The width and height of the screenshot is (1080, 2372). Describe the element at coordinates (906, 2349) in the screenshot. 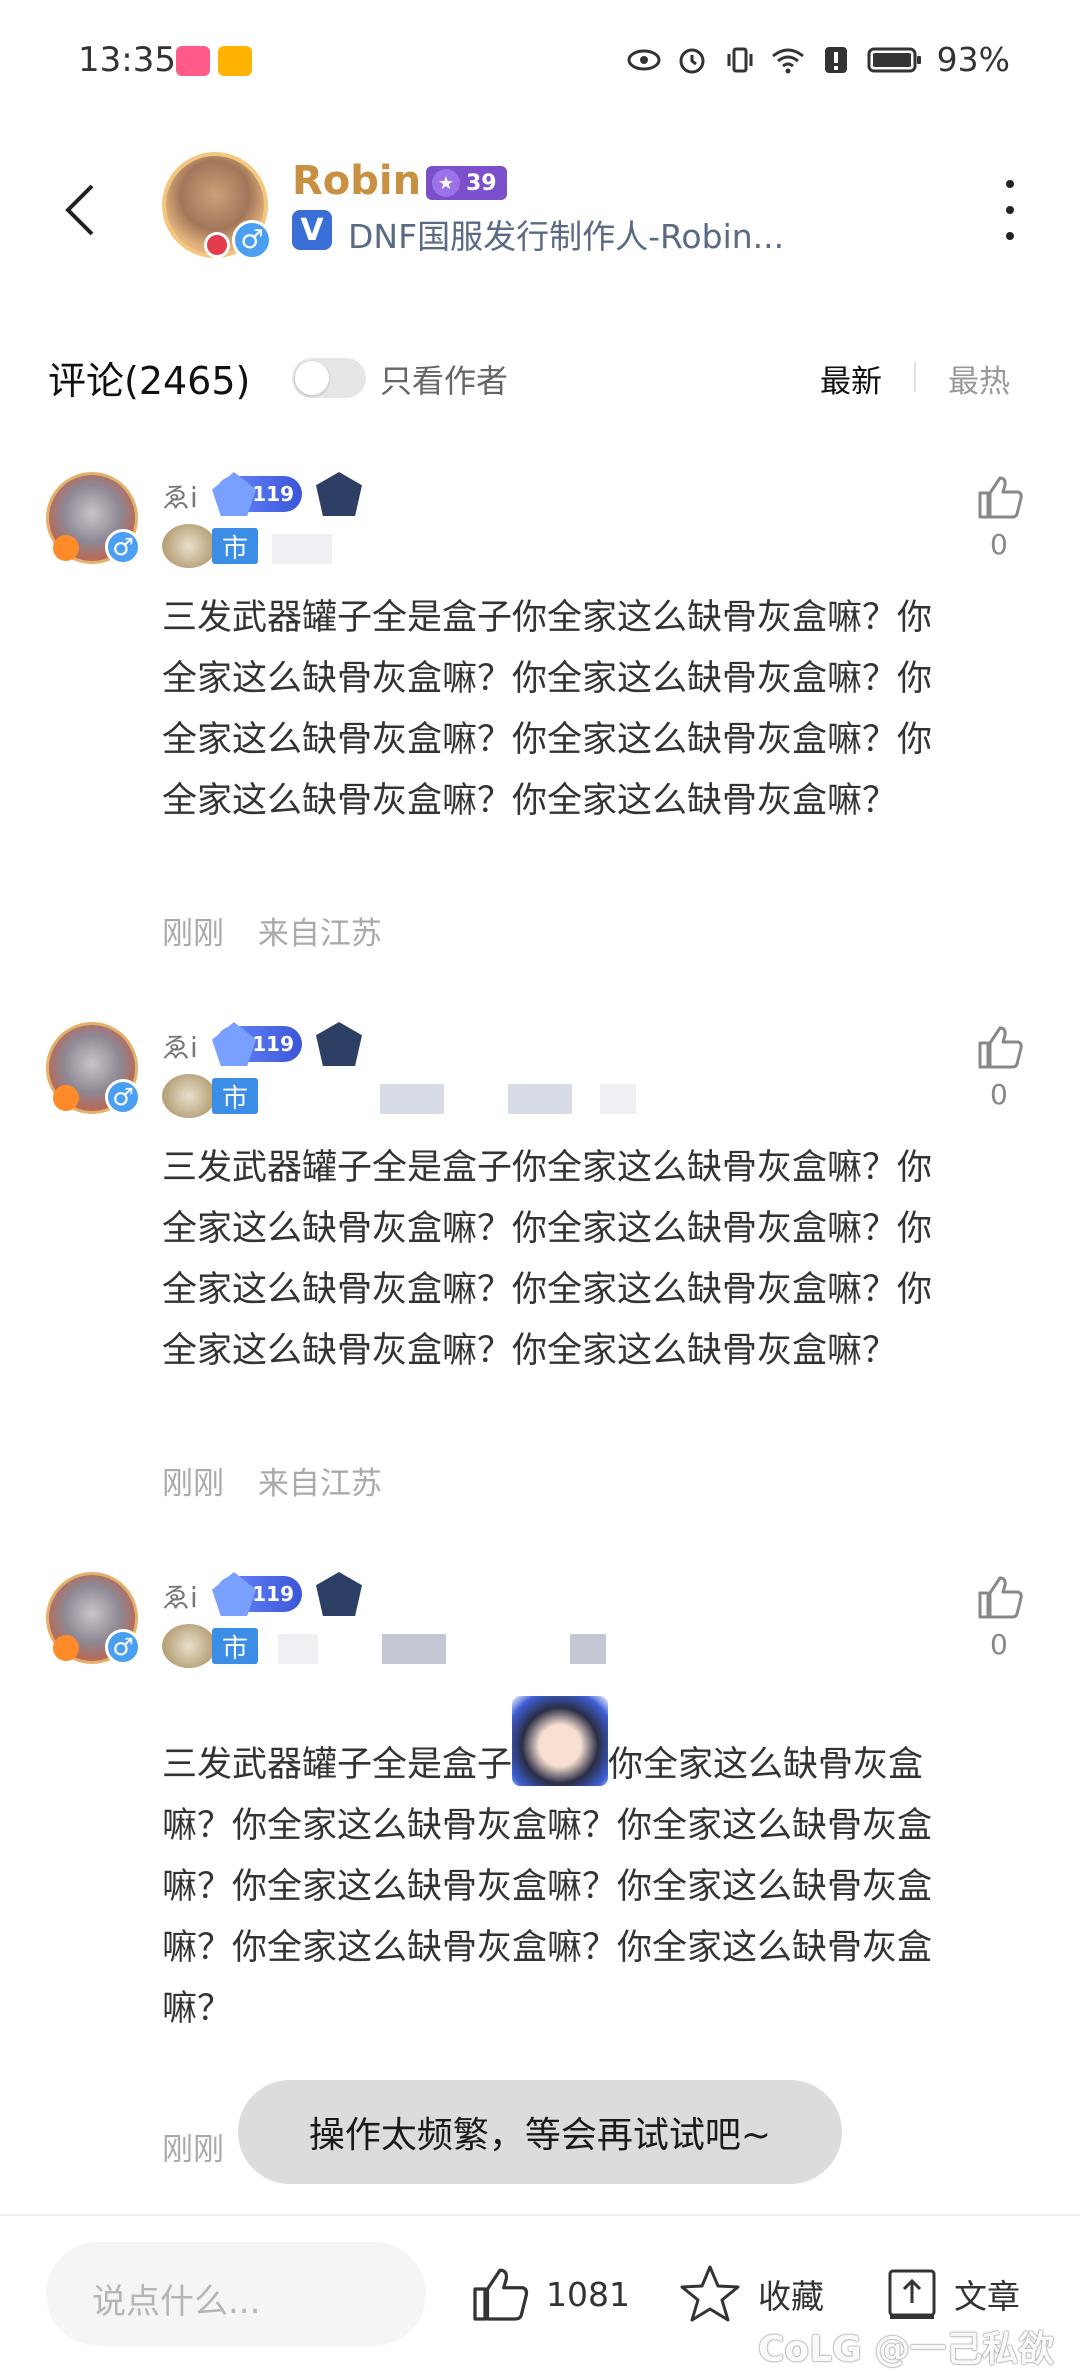

I see `watermark: CoLG @一己私欲` at that location.